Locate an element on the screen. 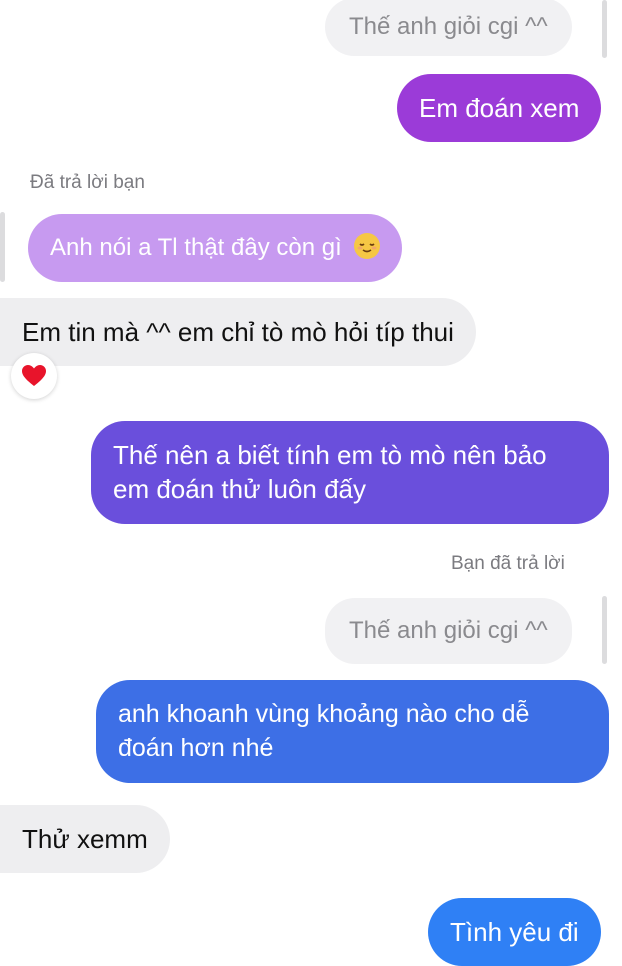  message-text: Em tin mà ^^ em chỉ tò mò hỏi típ thui is located at coordinates (238, 332).